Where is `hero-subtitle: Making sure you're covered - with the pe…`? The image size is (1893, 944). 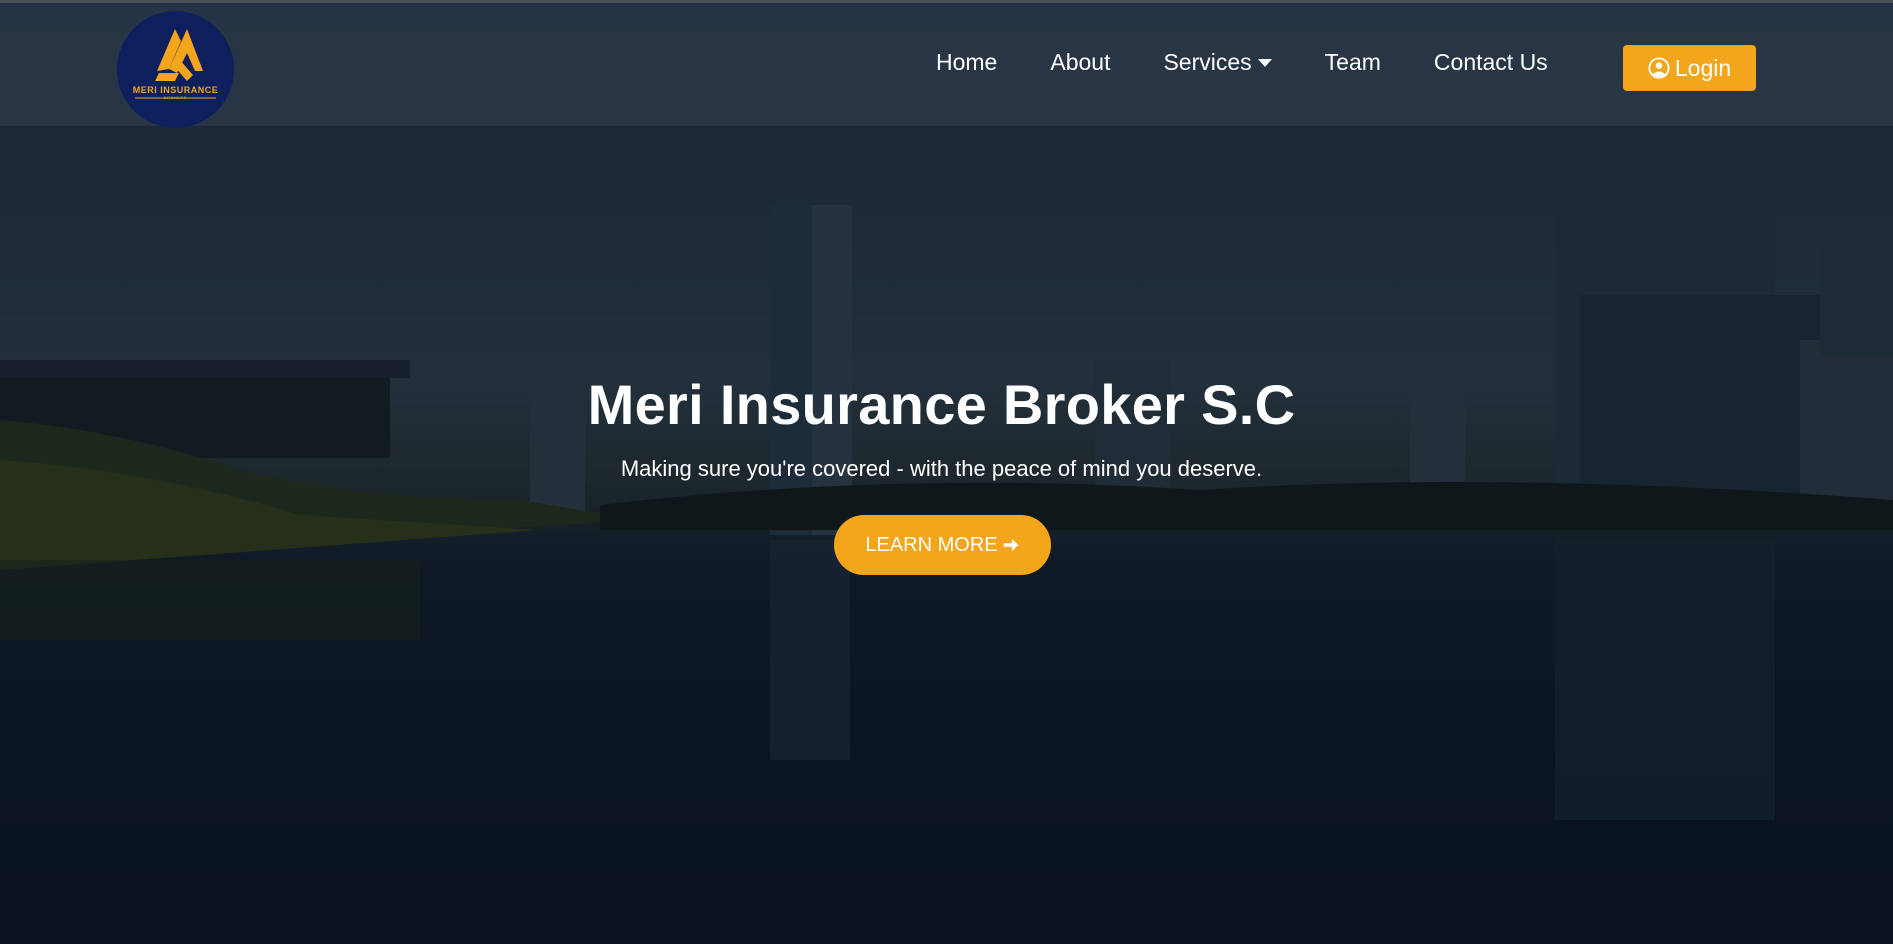
hero-subtitle: Making sure you're covered - with the pe… is located at coordinates (941, 468).